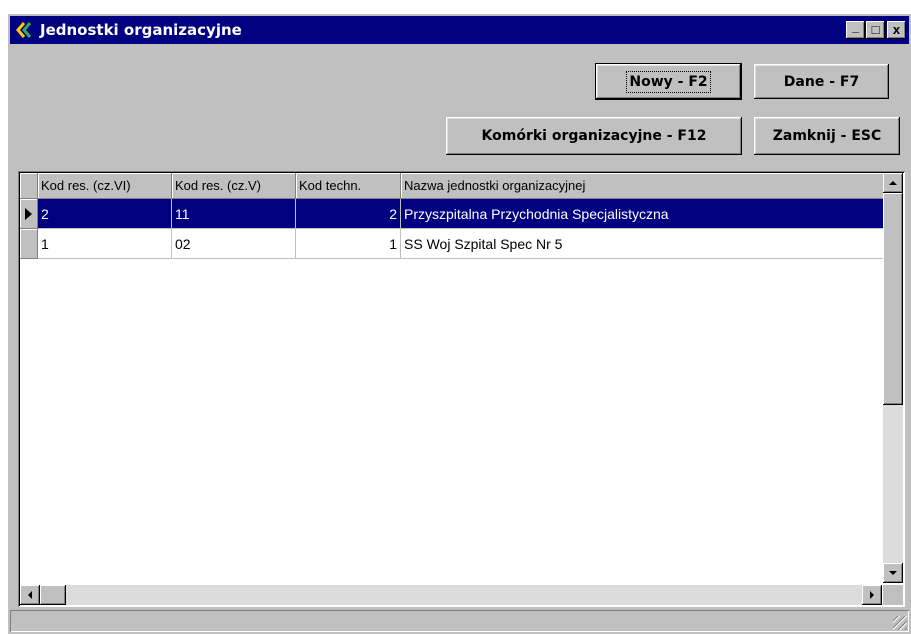  I want to click on cell-kod-techn: 1, so click(348, 244).